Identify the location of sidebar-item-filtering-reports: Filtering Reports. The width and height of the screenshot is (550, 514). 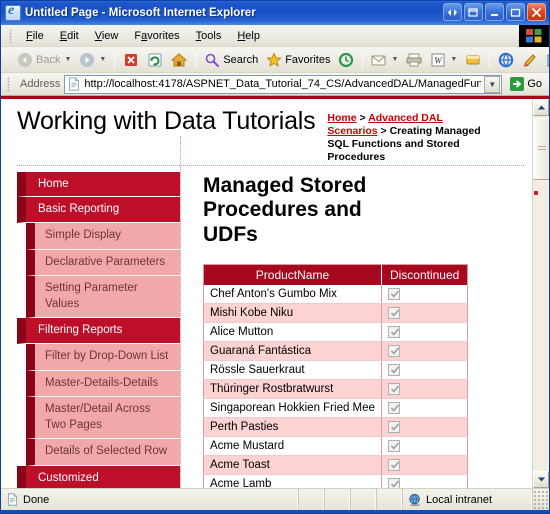
(98, 331).